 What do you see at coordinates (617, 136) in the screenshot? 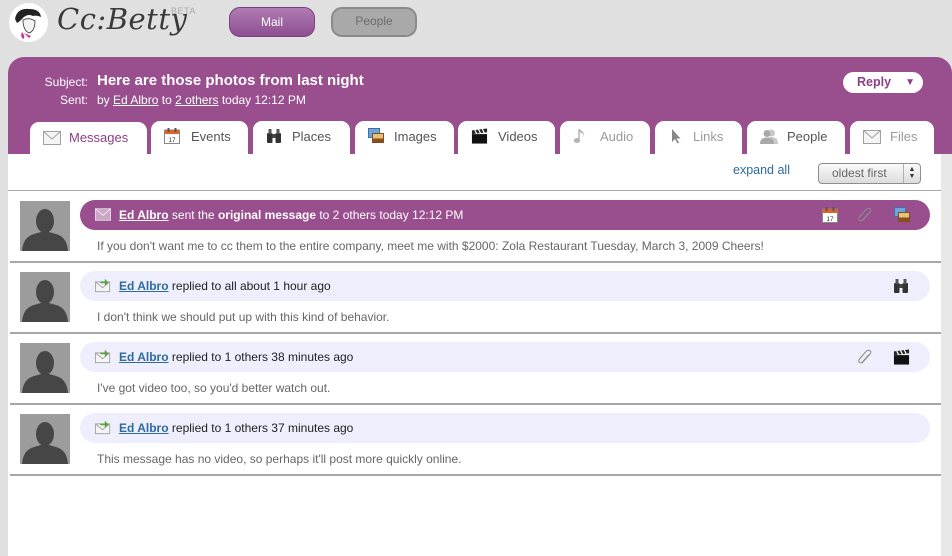
I see `tab-label: Audio` at bounding box center [617, 136].